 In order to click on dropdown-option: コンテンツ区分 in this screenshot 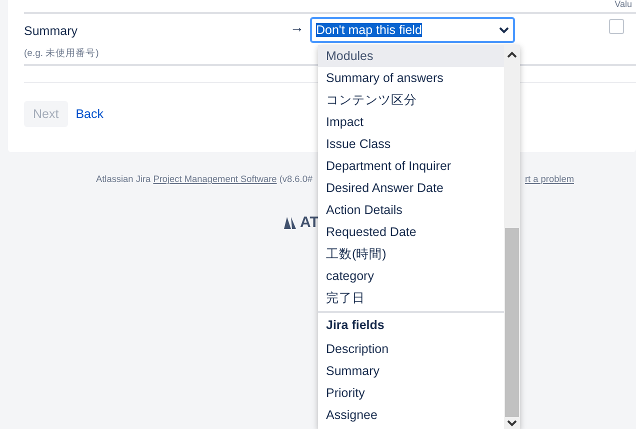, I will do `click(411, 100)`.